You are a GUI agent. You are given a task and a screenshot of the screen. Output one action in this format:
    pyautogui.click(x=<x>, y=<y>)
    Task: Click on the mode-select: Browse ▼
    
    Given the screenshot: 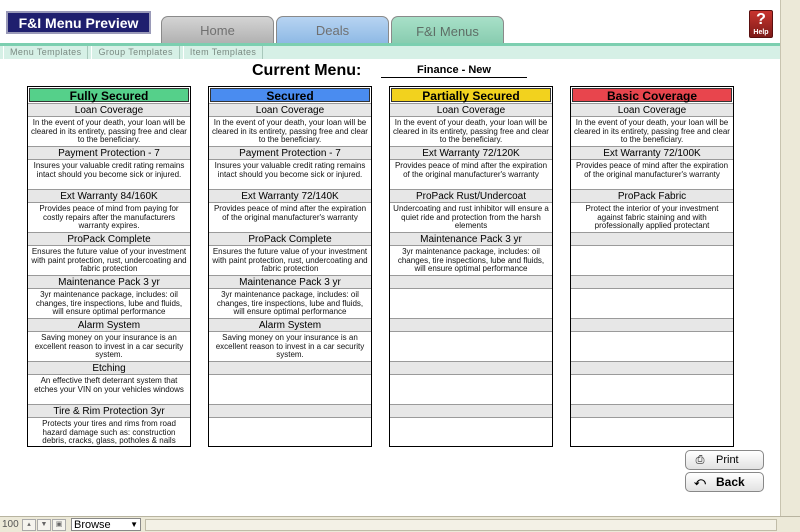 What is the action you would take?
    pyautogui.click(x=106, y=524)
    